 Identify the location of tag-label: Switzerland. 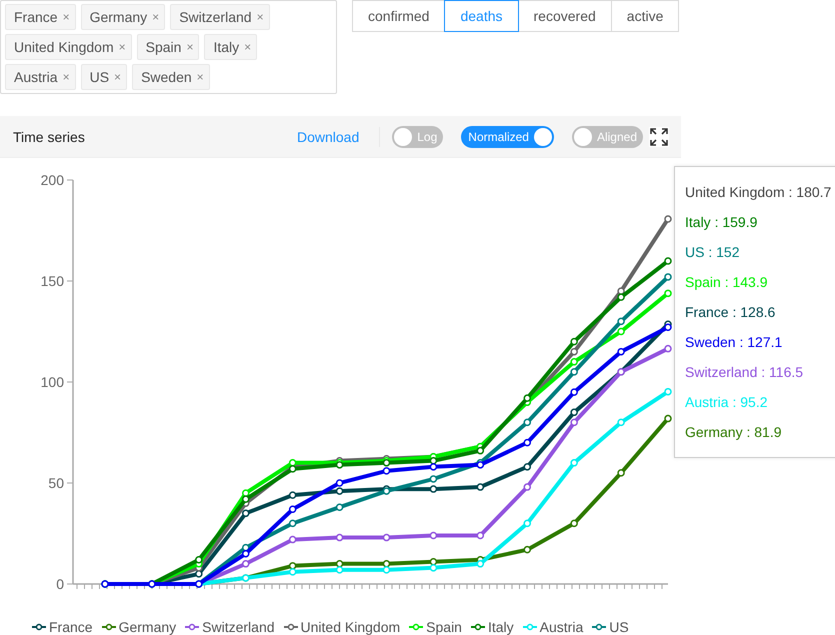
(215, 17).